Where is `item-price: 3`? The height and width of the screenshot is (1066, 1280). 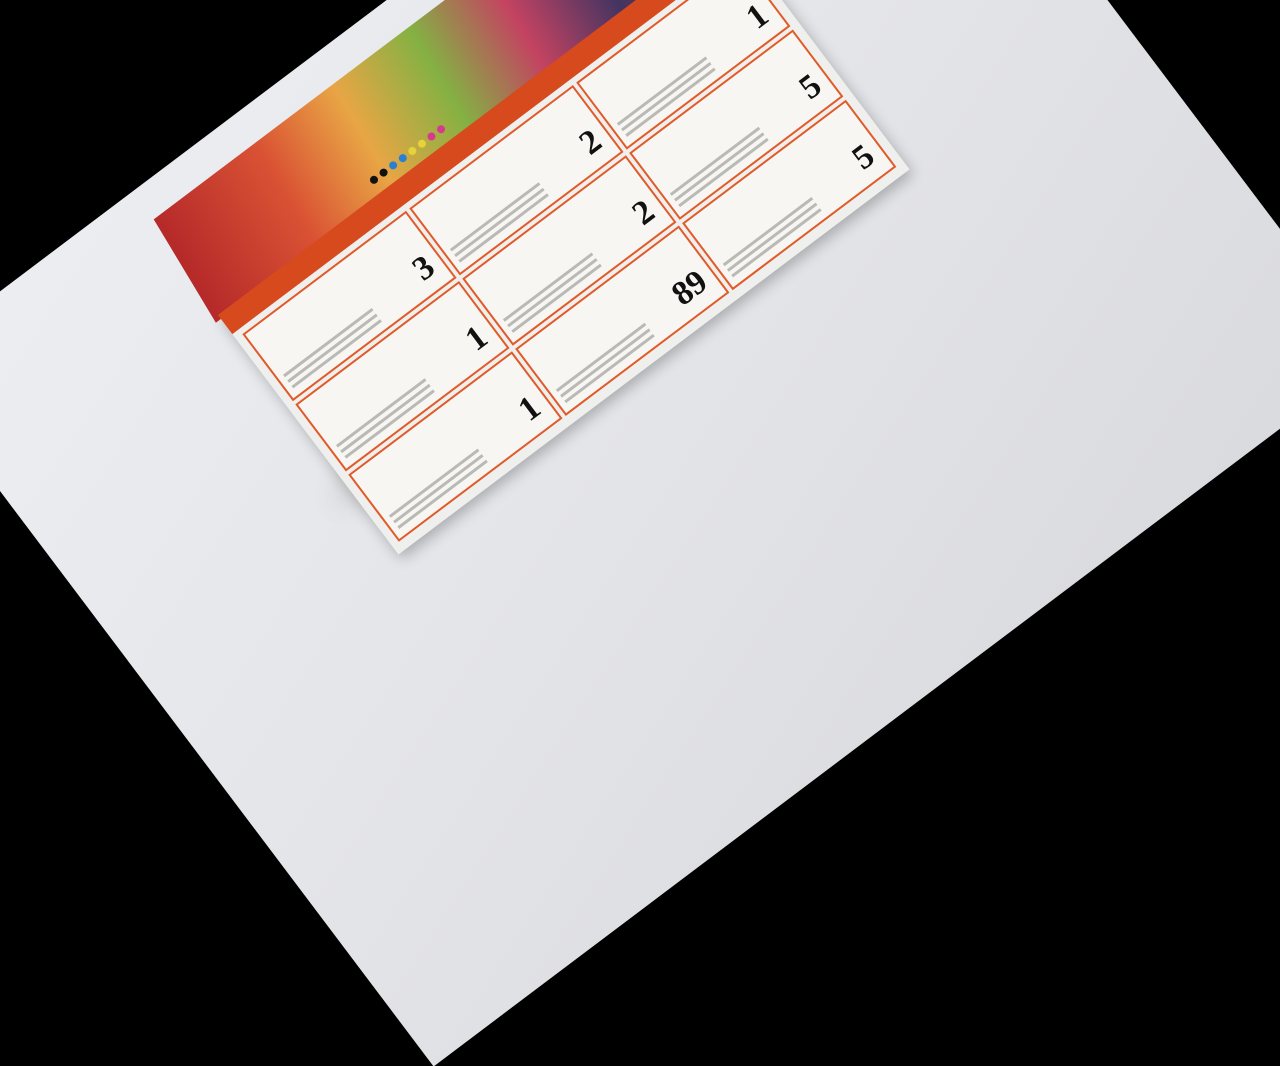
item-price: 3 is located at coordinates (423, 268).